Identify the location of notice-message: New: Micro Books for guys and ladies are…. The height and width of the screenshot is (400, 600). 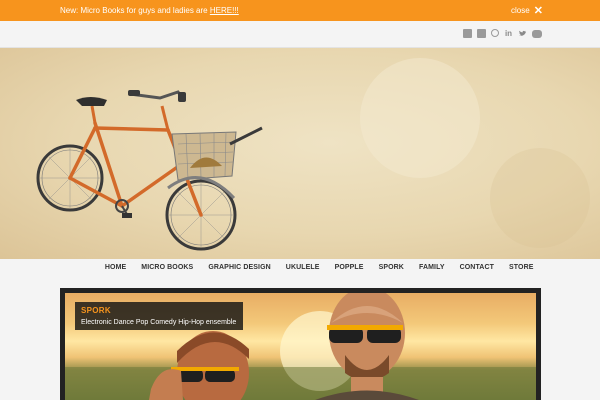
(149, 10).